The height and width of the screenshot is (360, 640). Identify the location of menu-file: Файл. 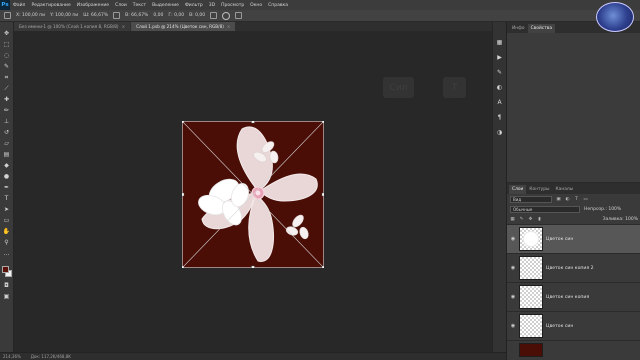
(19, 5).